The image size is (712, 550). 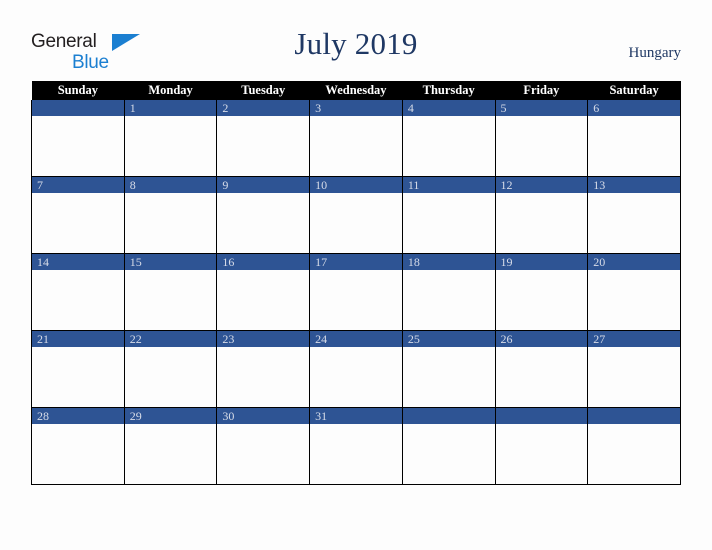 I want to click on calendar-day-cell: 23, so click(x=263, y=369).